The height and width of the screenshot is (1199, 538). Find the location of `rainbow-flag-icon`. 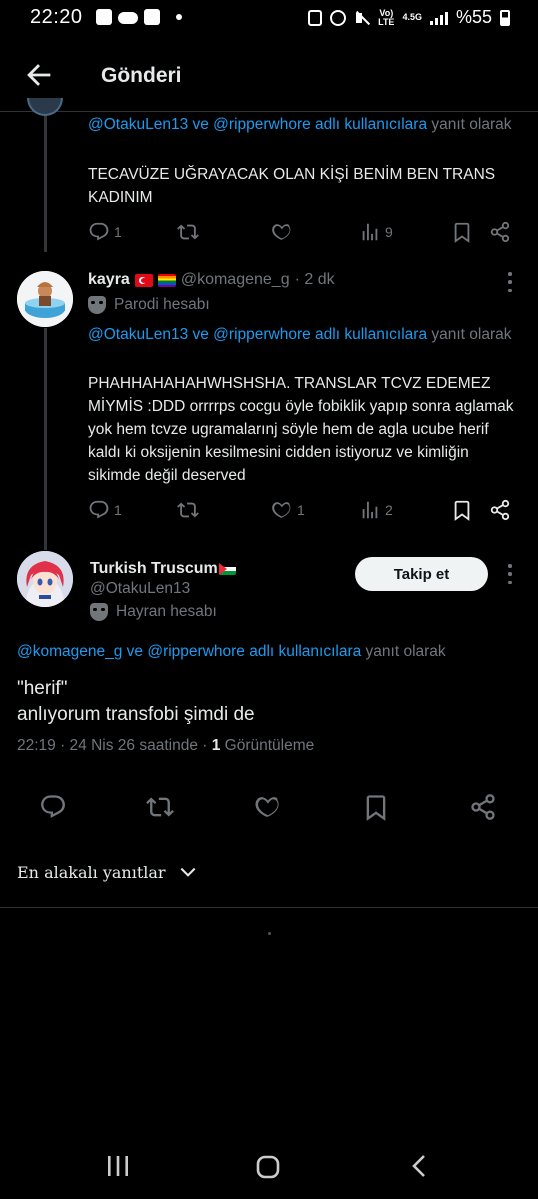

rainbow-flag-icon is located at coordinates (166, 280).